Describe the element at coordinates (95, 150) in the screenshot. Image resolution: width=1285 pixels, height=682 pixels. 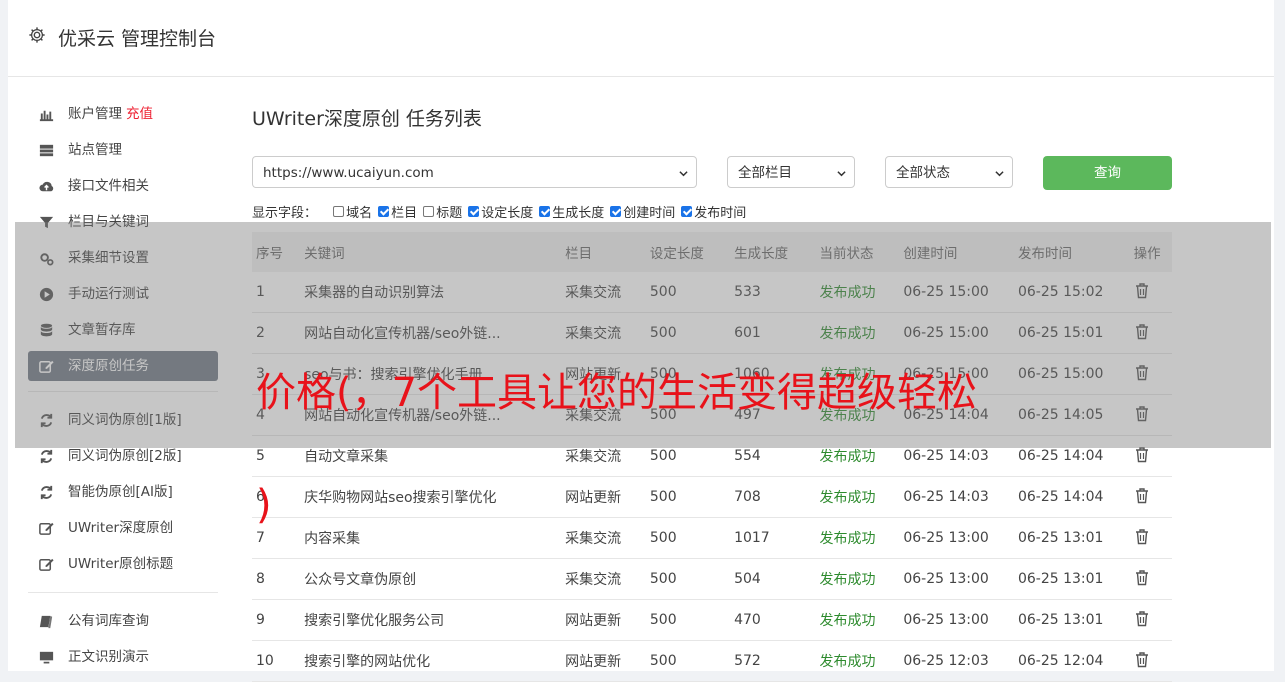
I see `sidebar-item-label: 站点管理` at that location.